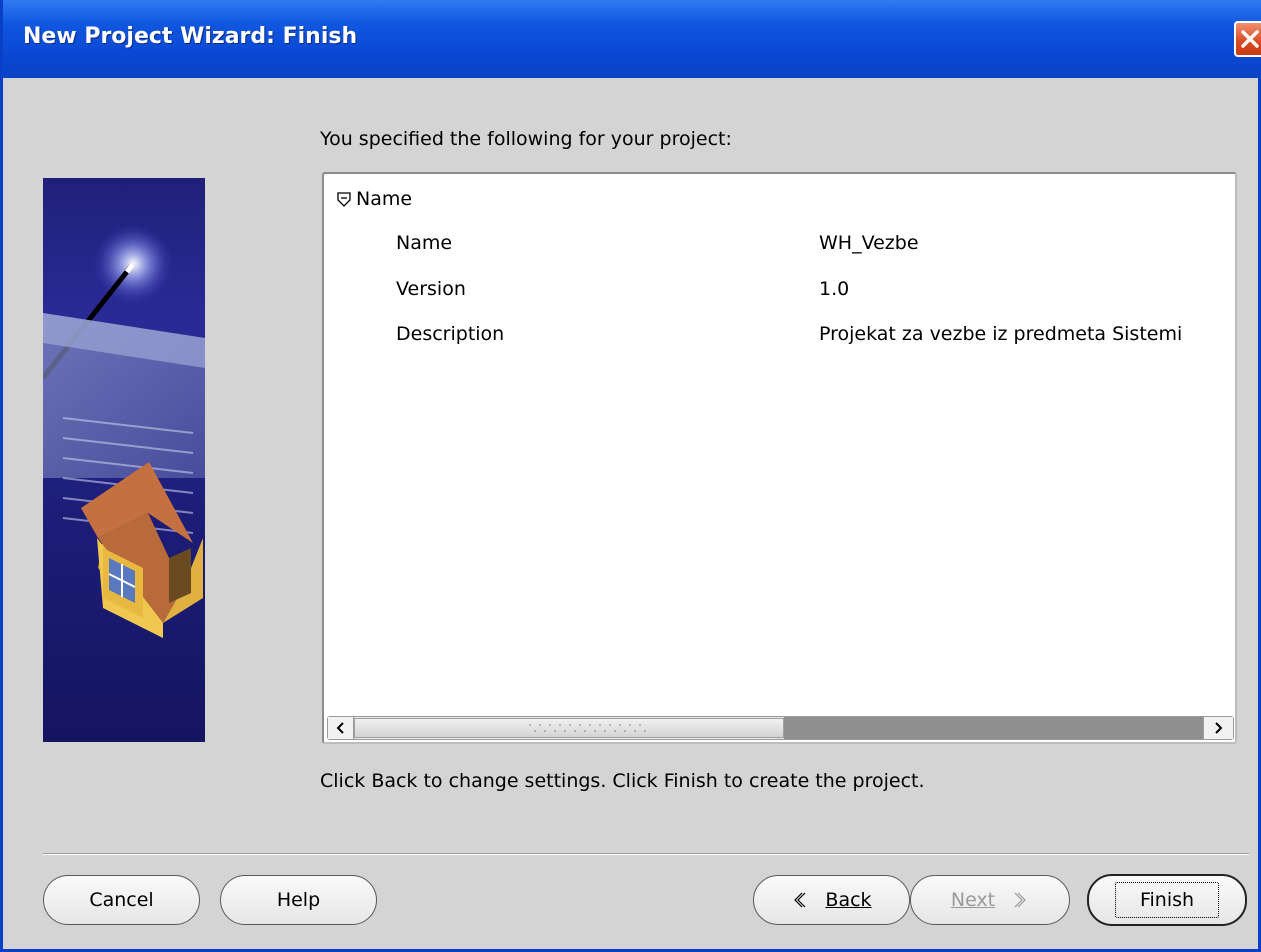  What do you see at coordinates (424, 243) in the screenshot?
I see `property-label-name: Name` at bounding box center [424, 243].